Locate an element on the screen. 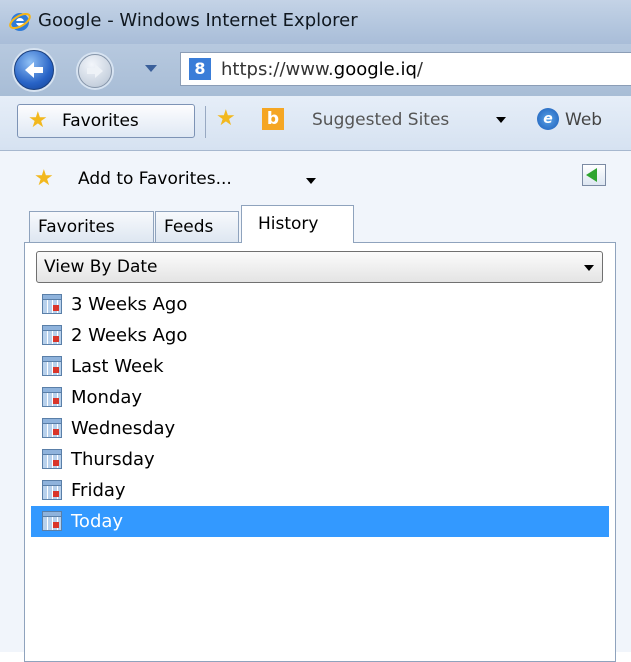 This screenshot has height=662, width=631. history-item-monday: Monday is located at coordinates (320, 397).